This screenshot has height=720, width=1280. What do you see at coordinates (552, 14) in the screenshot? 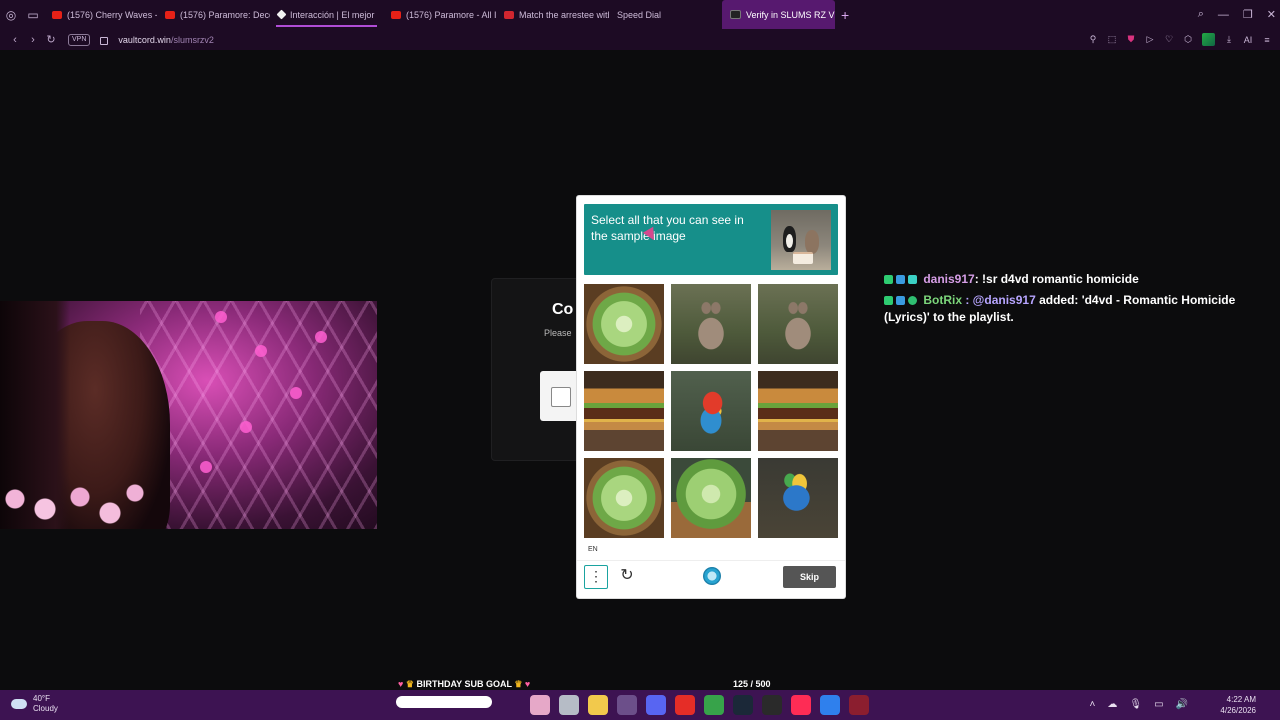
I see `tab-match-arrestee: Match the arrestee with t` at bounding box center [552, 14].